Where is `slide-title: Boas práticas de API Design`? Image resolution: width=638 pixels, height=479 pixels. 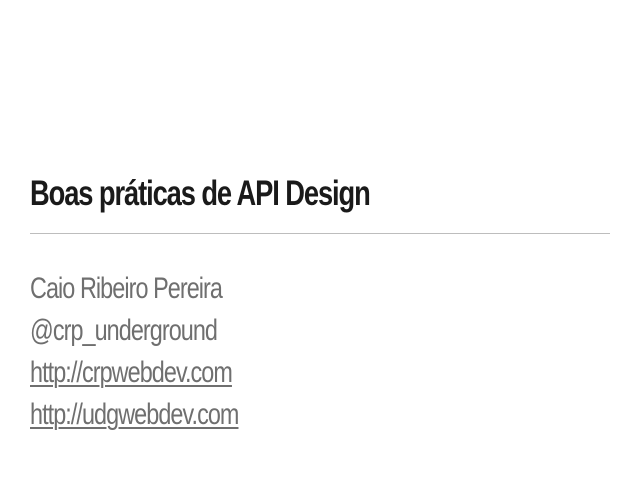 slide-title: Boas práticas de API Design is located at coordinates (200, 193).